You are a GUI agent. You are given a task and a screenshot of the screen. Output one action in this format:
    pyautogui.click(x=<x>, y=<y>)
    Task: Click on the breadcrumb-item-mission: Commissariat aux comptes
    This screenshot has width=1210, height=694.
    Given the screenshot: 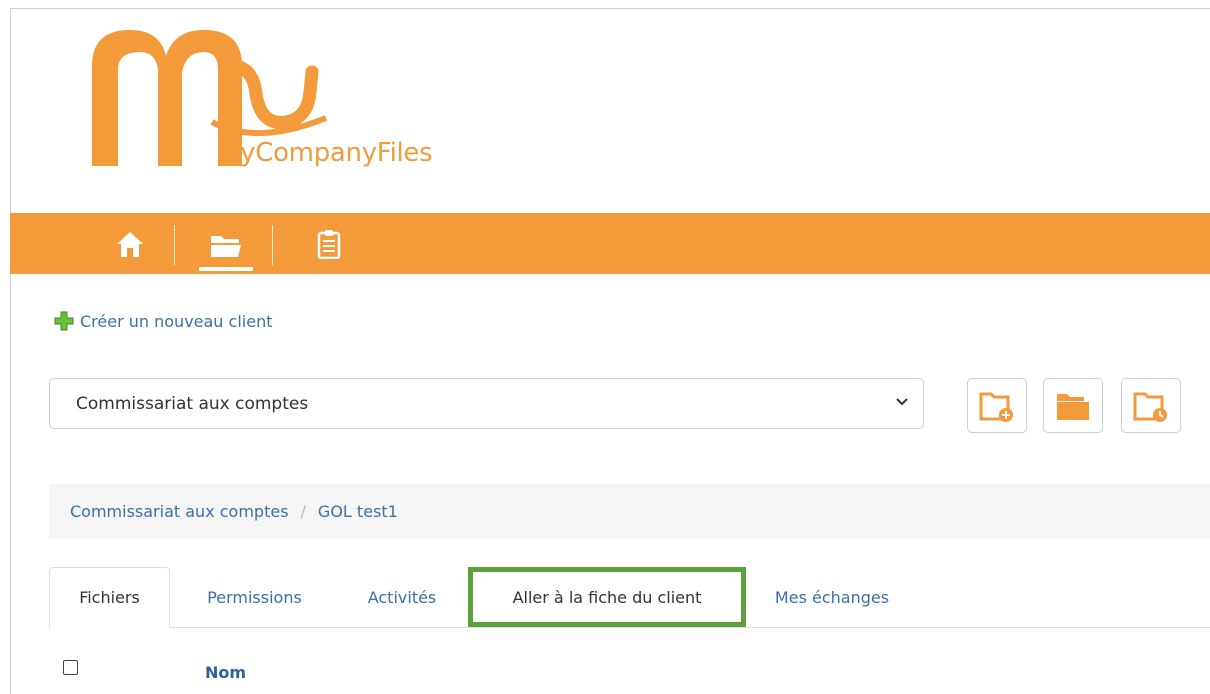 What is the action you would take?
    pyautogui.click(x=179, y=511)
    